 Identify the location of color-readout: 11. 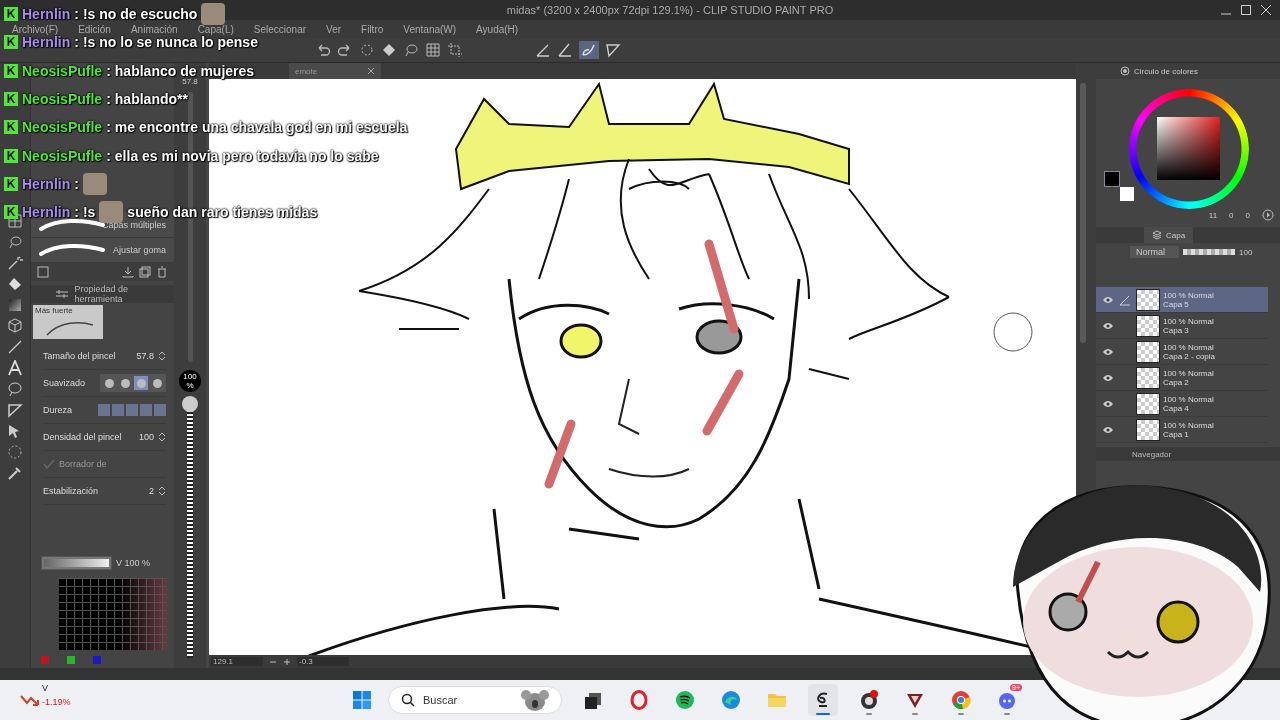
(1213, 215).